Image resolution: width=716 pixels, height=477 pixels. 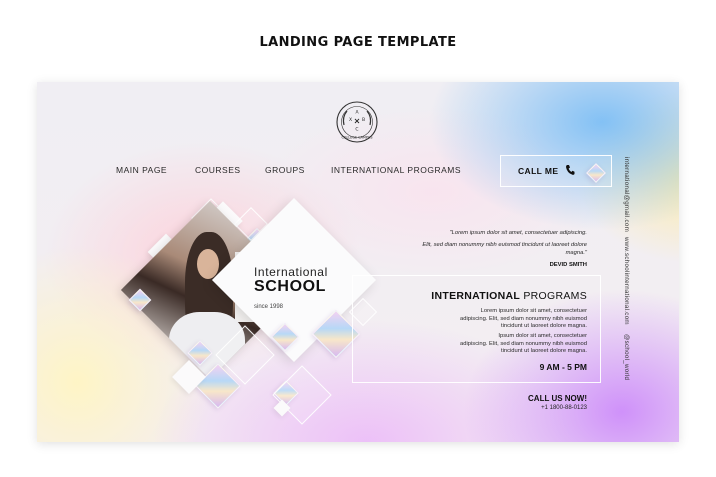 What do you see at coordinates (285, 170) in the screenshot?
I see `nav-groups: GROUPS` at bounding box center [285, 170].